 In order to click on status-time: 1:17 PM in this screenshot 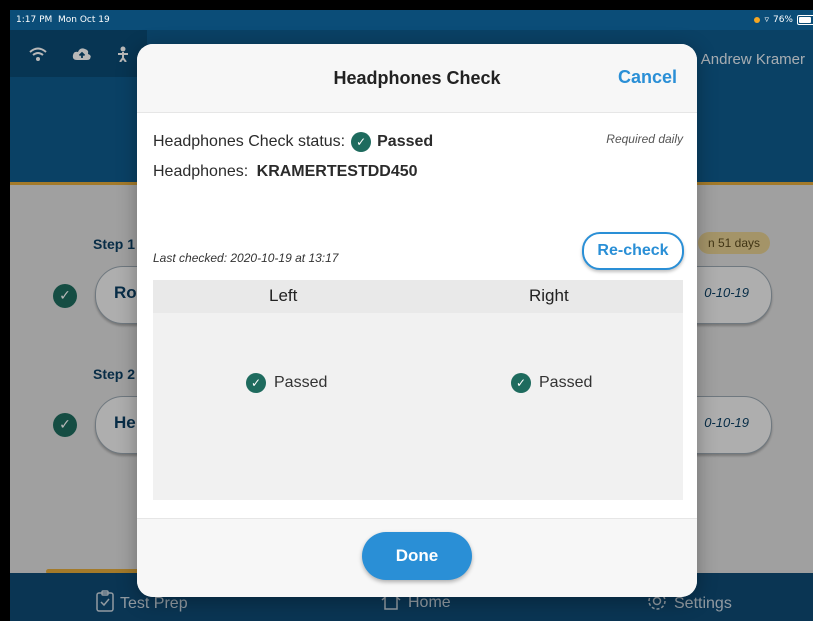, I will do `click(34, 20)`.